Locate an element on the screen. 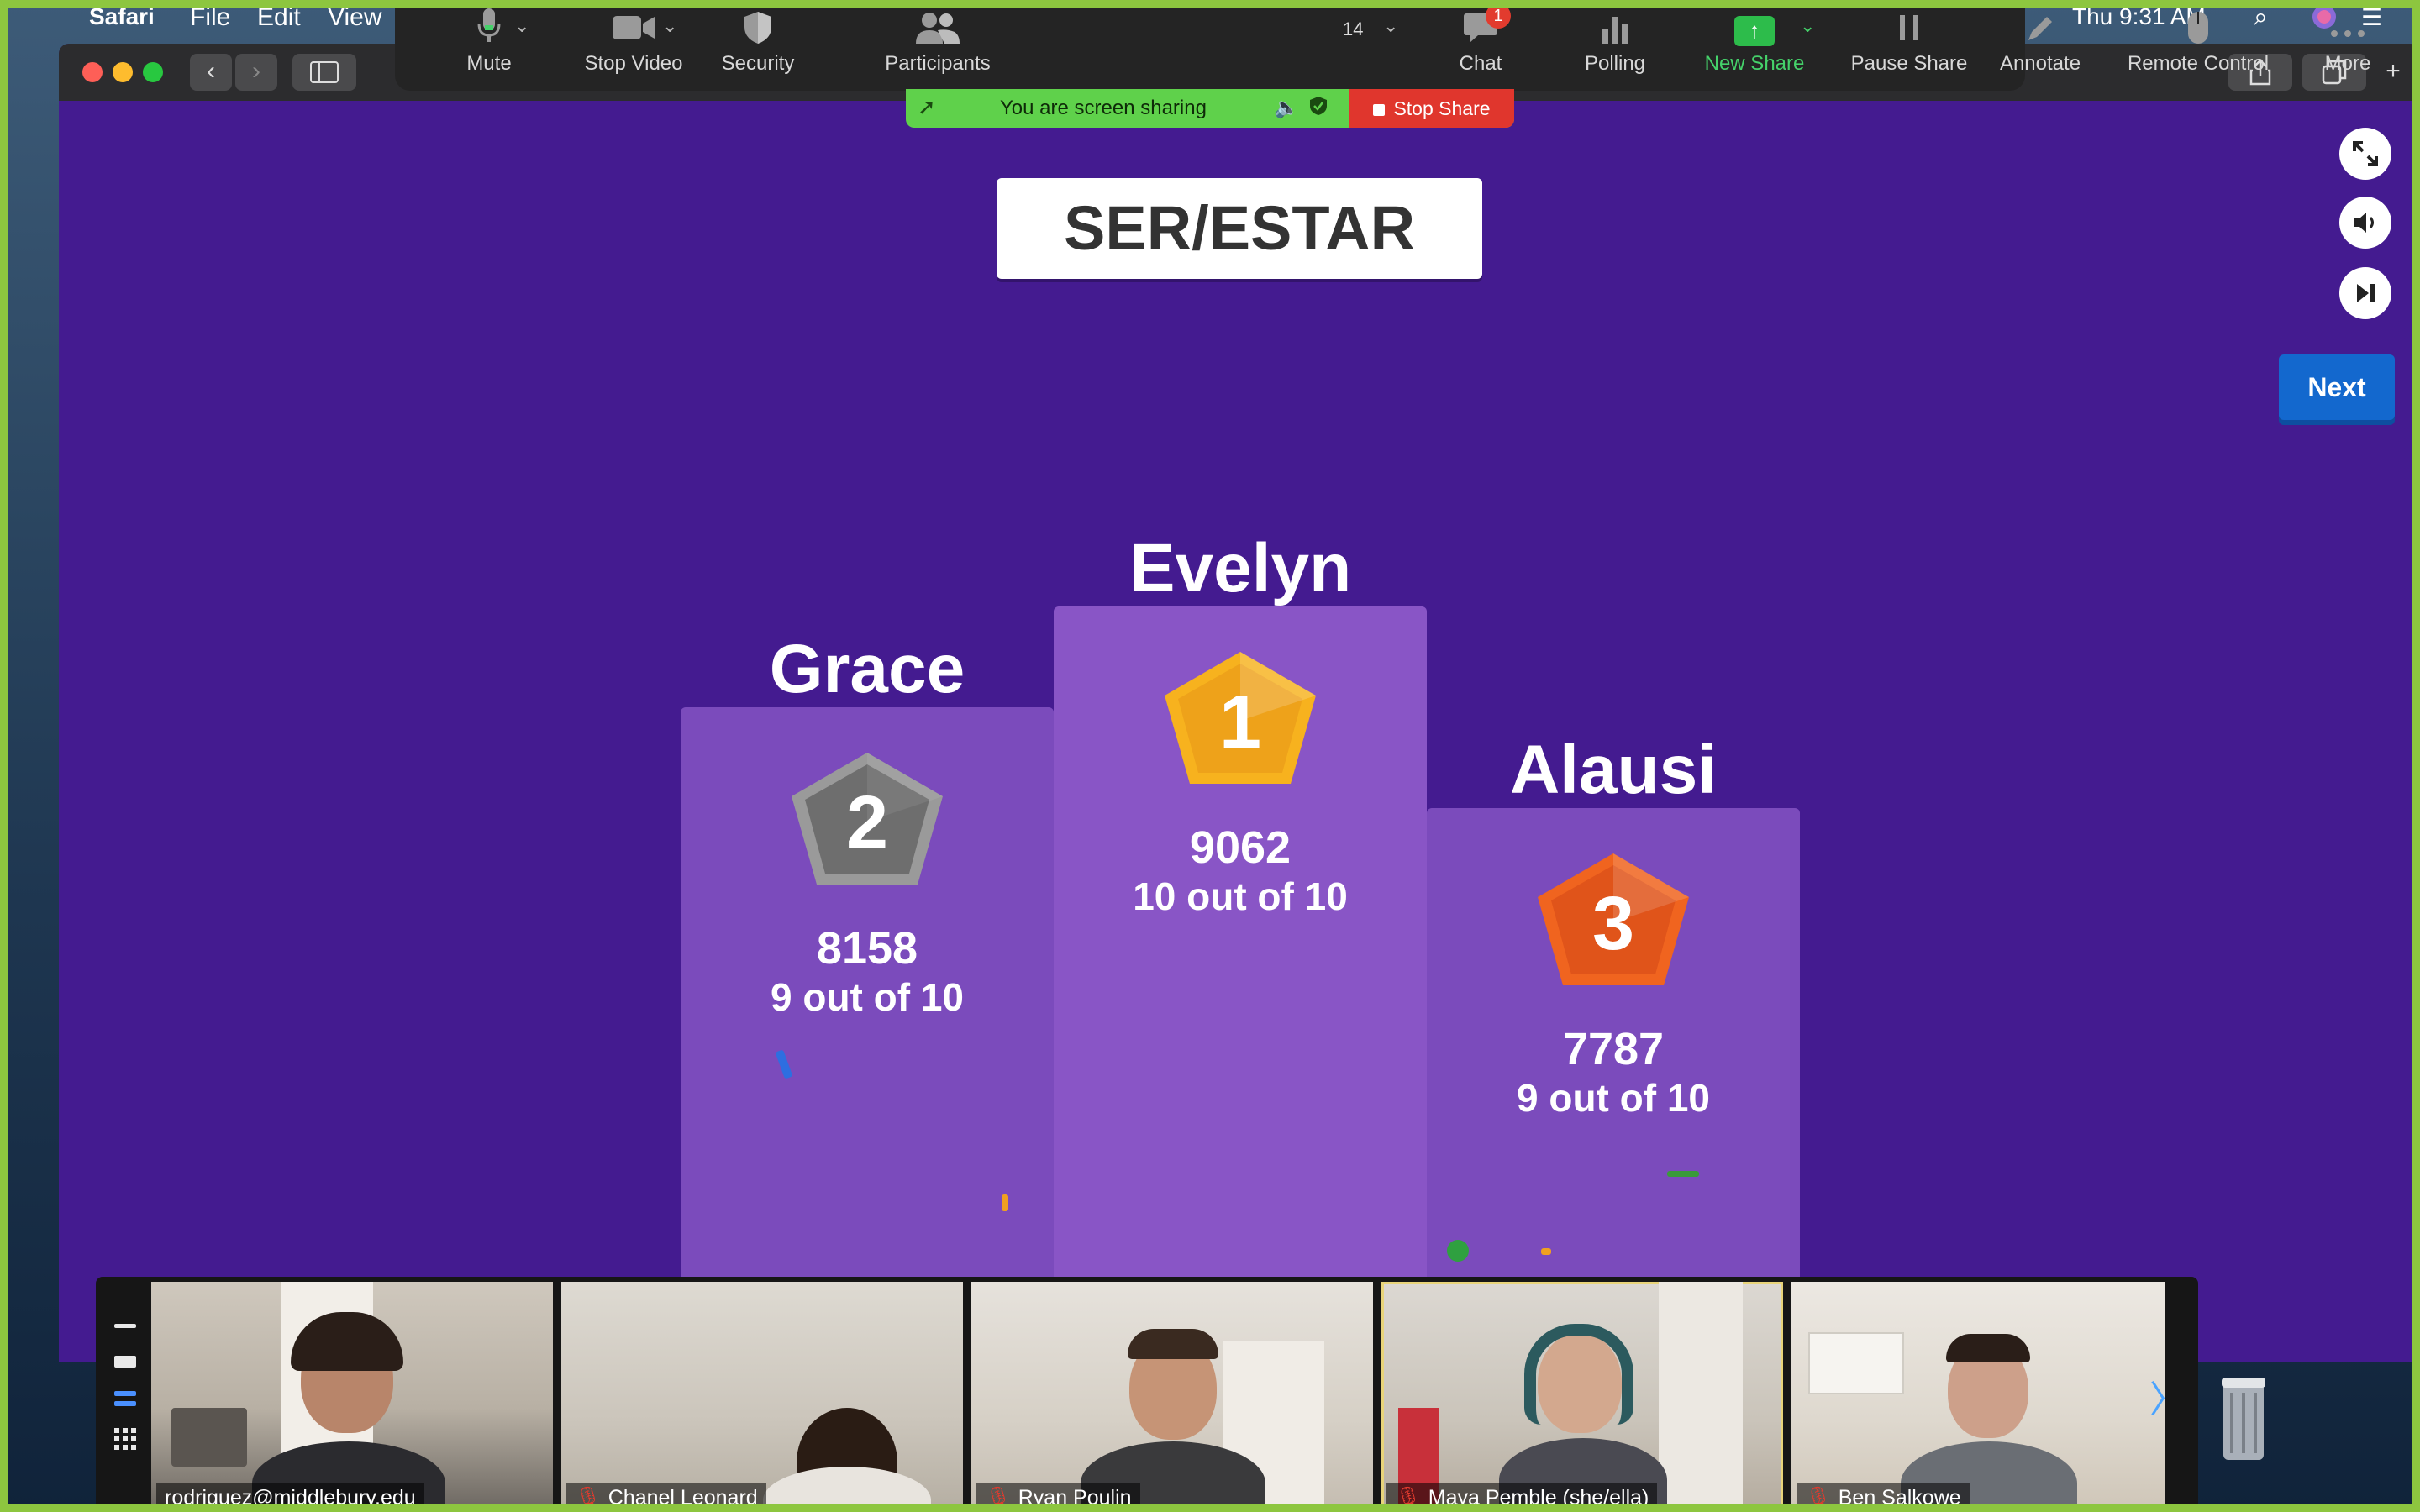  microphone-icon is located at coordinates (489, 28).